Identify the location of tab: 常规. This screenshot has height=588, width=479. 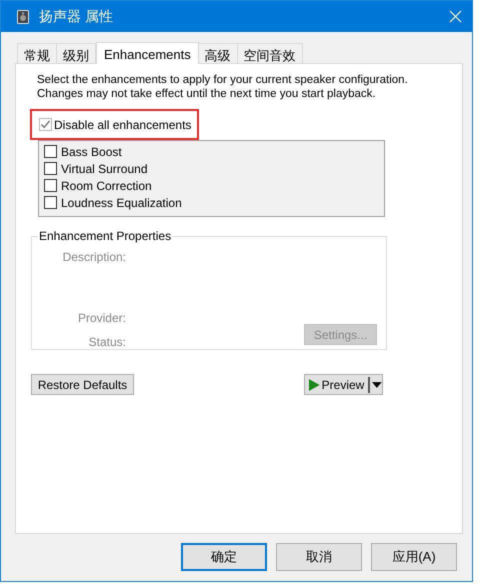
(37, 53).